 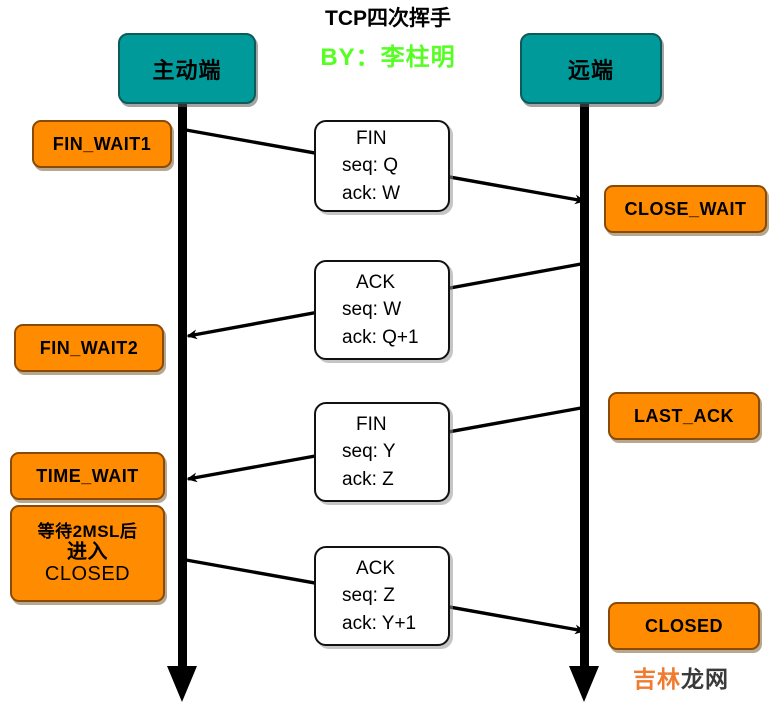 I want to click on state-label: FIN_WAIT2, so click(x=89, y=347).